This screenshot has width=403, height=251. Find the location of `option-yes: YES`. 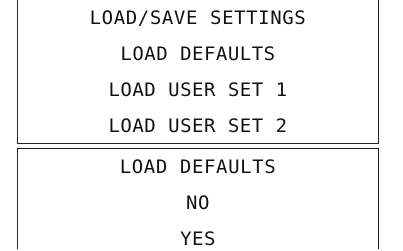

option-yes: YES is located at coordinates (198, 239).